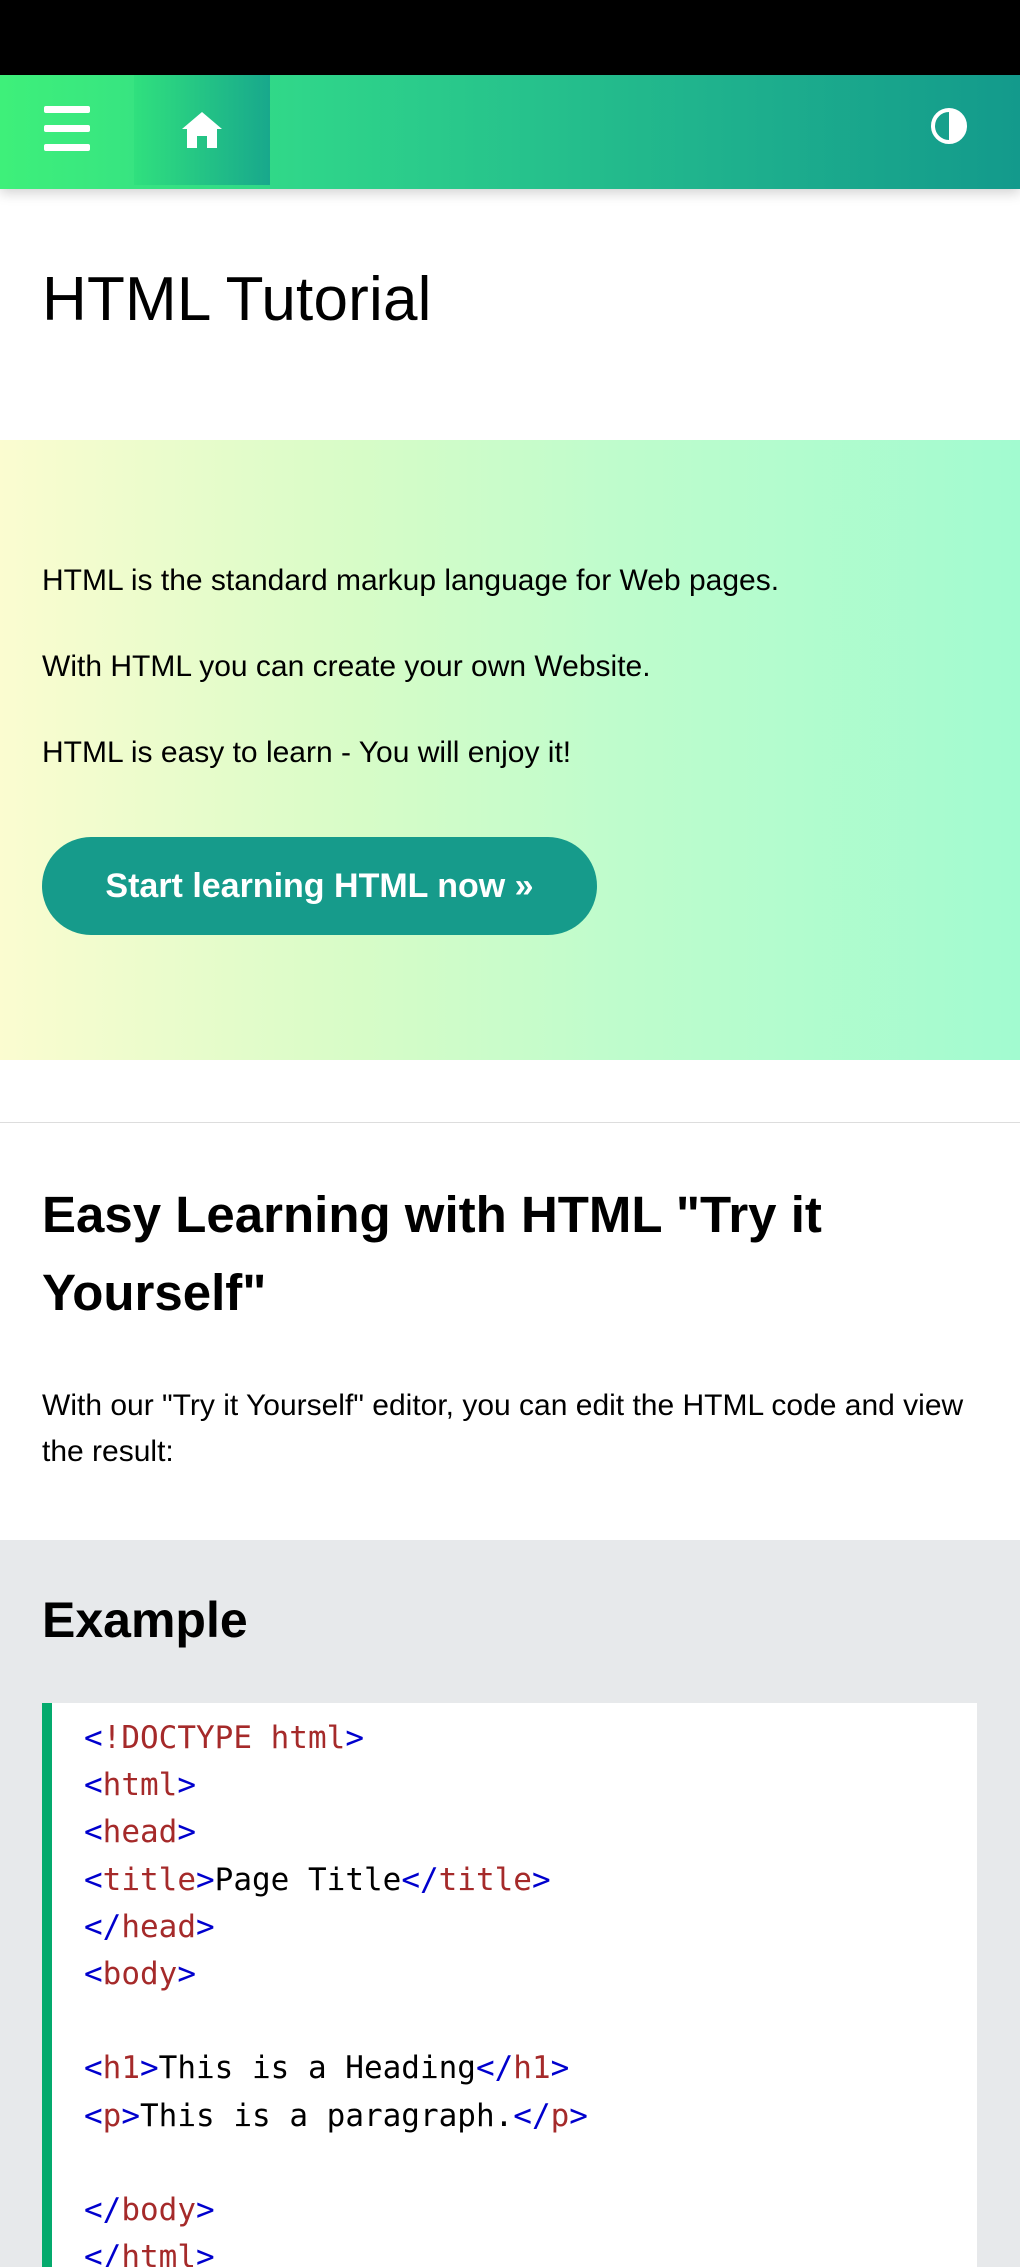 The width and height of the screenshot is (1020, 2267). What do you see at coordinates (510, 37) in the screenshot?
I see `status-bar` at bounding box center [510, 37].